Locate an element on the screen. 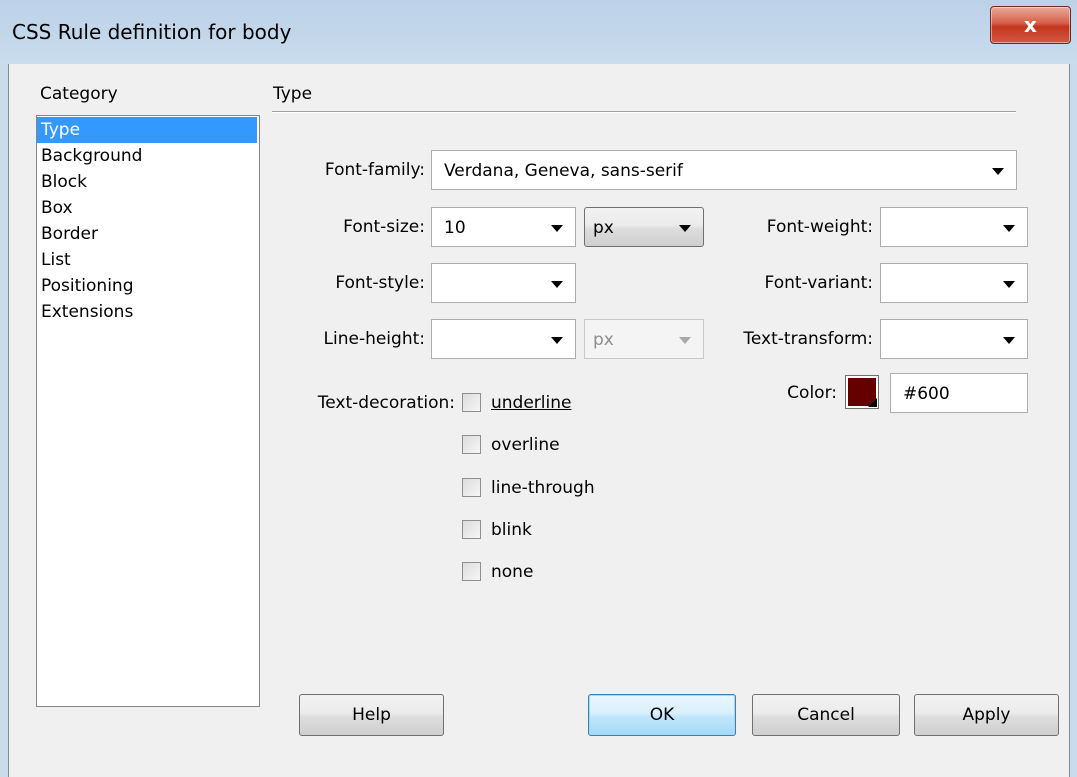  blink-checkbox is located at coordinates (471, 529).